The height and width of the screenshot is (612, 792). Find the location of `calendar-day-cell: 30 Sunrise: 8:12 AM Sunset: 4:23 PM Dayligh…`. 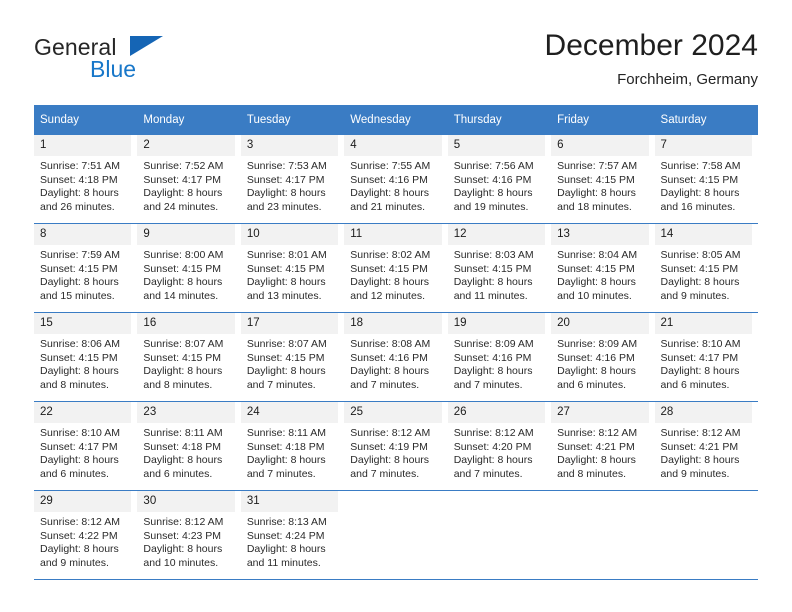

calendar-day-cell: 30 Sunrise: 8:12 AM Sunset: 4:23 PM Dayligh… is located at coordinates (189, 535).